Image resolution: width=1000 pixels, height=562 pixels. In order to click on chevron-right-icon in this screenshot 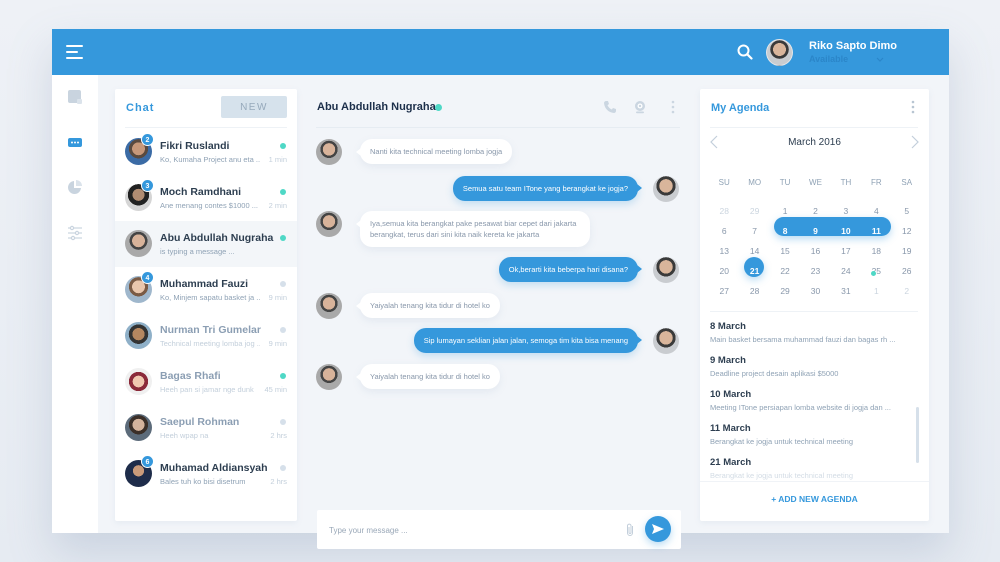, I will do `click(914, 142)`.